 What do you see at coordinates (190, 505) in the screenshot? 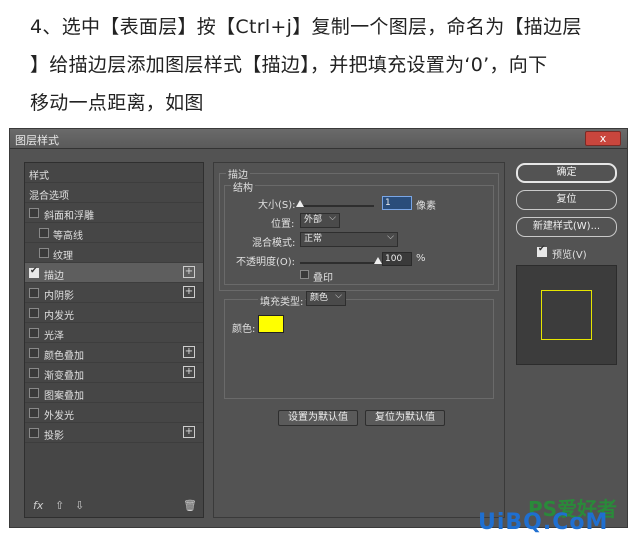
I see `trash-icon: 🗑` at bounding box center [190, 505].